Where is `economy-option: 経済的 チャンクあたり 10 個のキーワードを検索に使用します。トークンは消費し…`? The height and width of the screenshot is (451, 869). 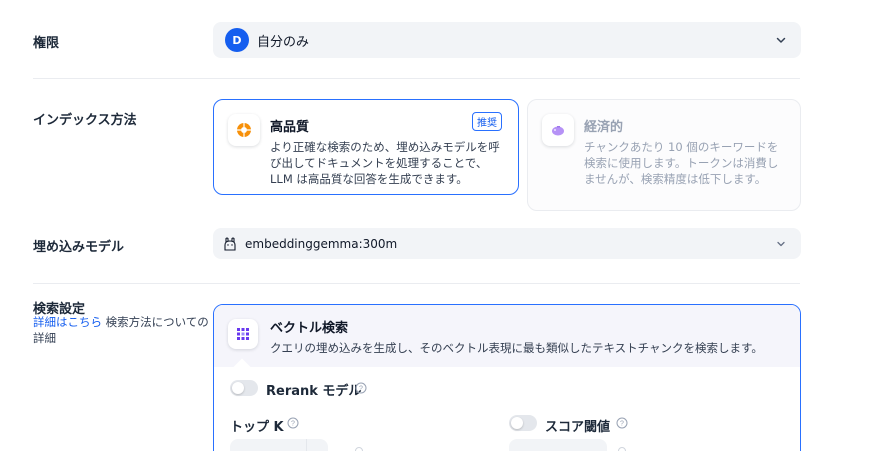 economy-option: 経済的 チャンクあたり 10 個のキーワードを検索に使用します。トークンは消費し… is located at coordinates (664, 155).